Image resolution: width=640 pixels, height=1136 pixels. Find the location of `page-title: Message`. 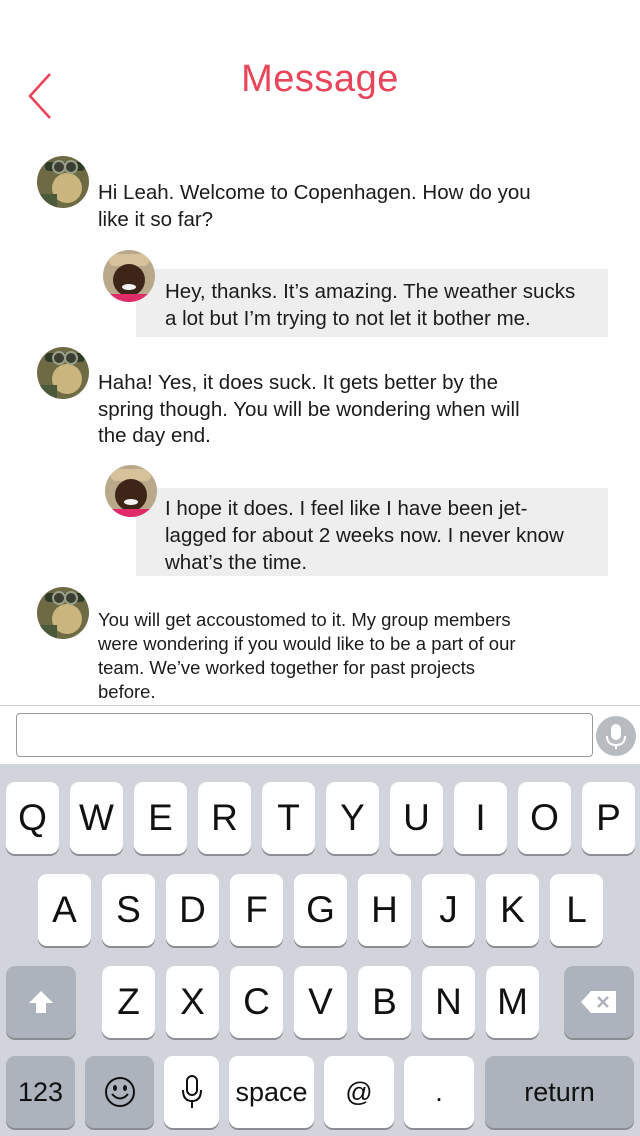

page-title: Message is located at coordinates (320, 79).